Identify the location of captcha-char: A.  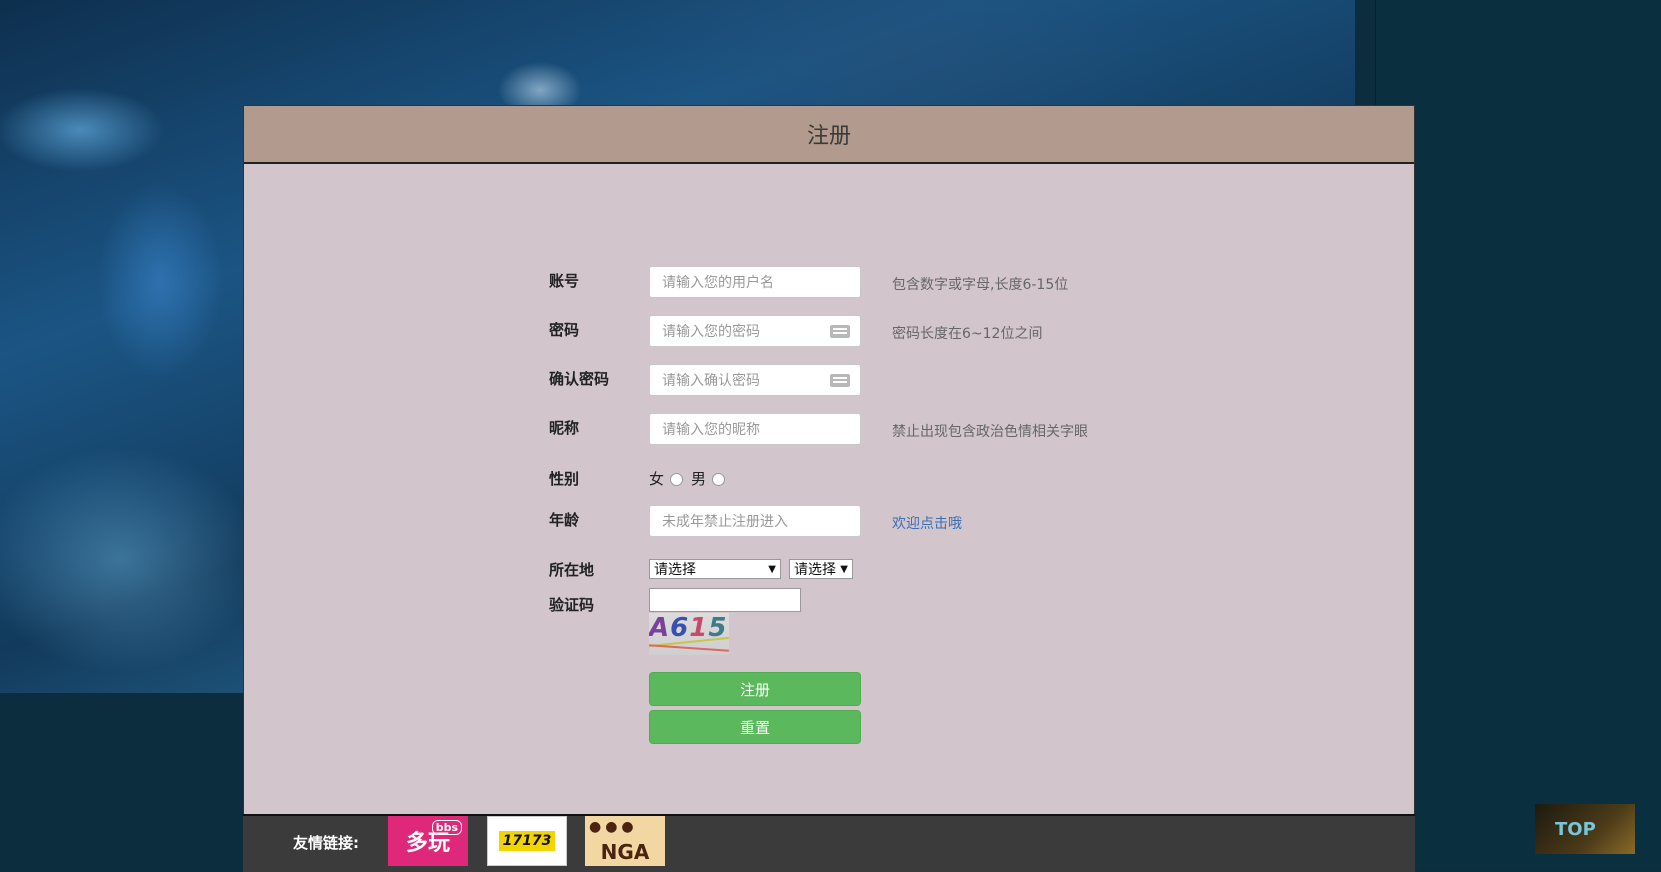
(660, 628).